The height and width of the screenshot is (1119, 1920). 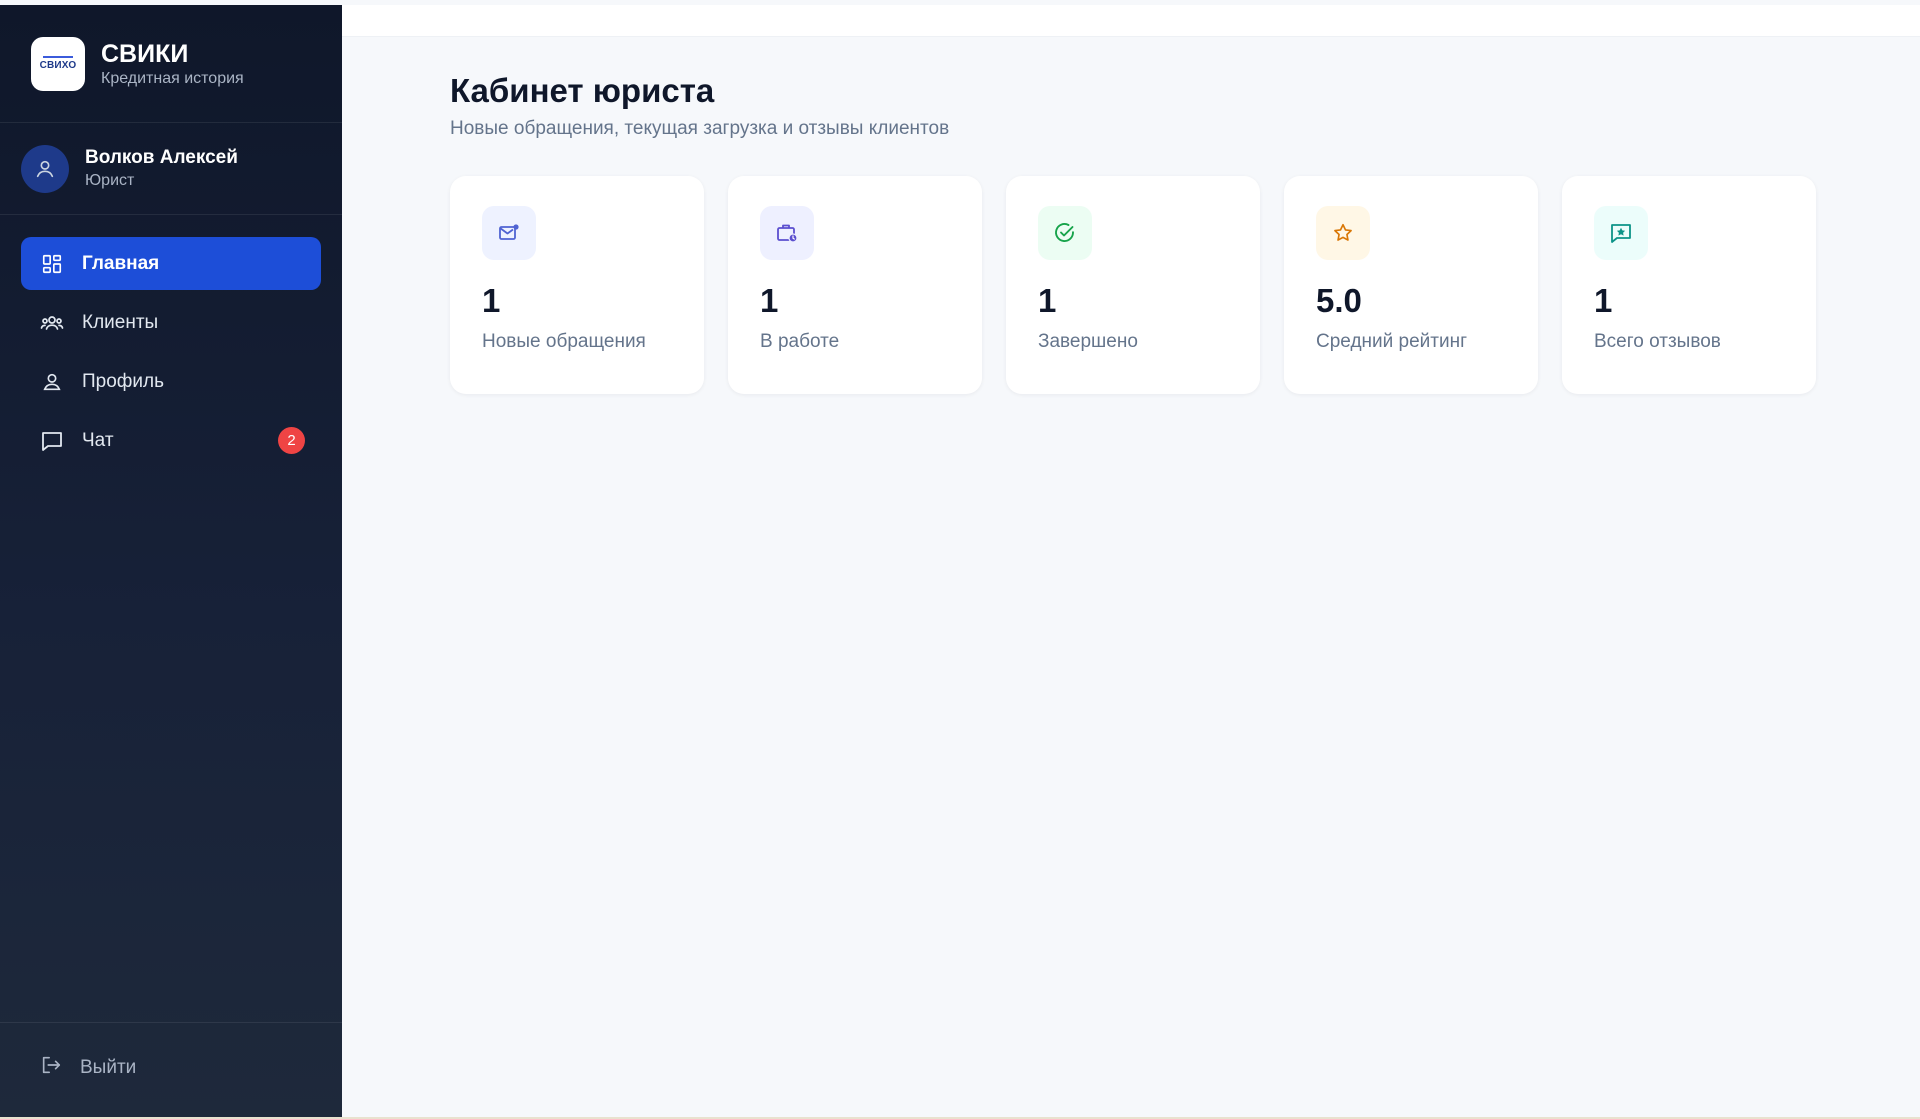 I want to click on check-circle-icon, so click(x=1065, y=233).